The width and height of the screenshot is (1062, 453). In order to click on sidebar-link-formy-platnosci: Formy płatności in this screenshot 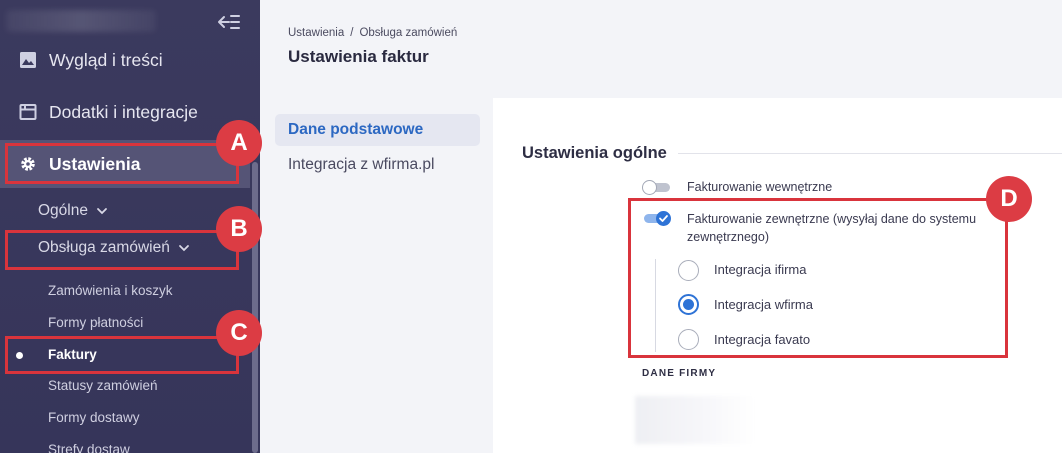, I will do `click(95, 322)`.